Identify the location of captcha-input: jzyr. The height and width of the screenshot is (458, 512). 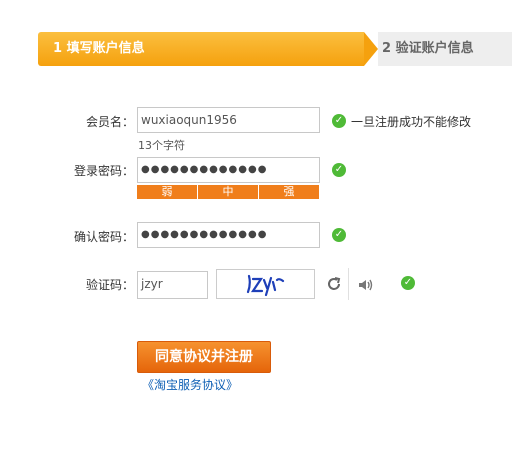
(172, 285).